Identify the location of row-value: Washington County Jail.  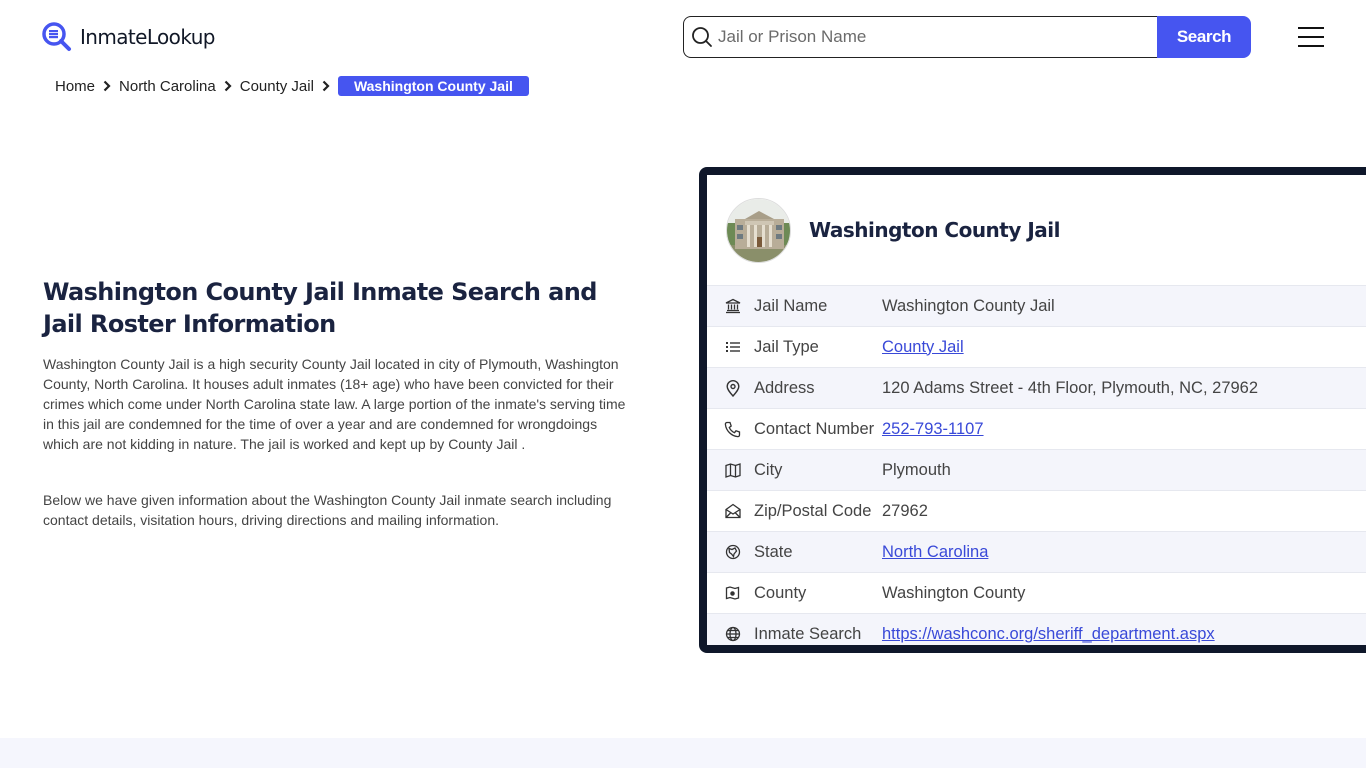
(968, 305).